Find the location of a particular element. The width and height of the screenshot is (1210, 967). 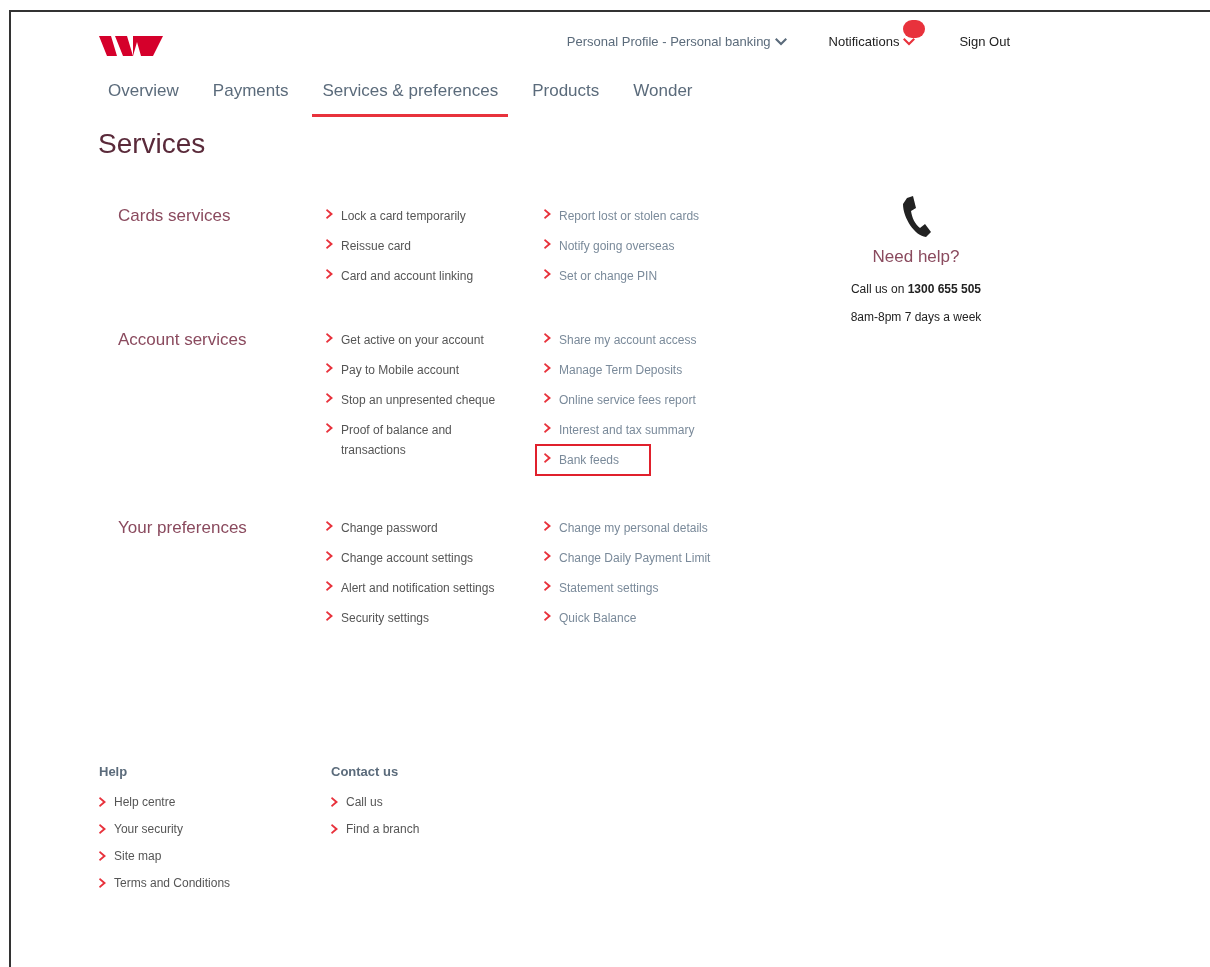

footer-link: Site map is located at coordinates (215, 856).